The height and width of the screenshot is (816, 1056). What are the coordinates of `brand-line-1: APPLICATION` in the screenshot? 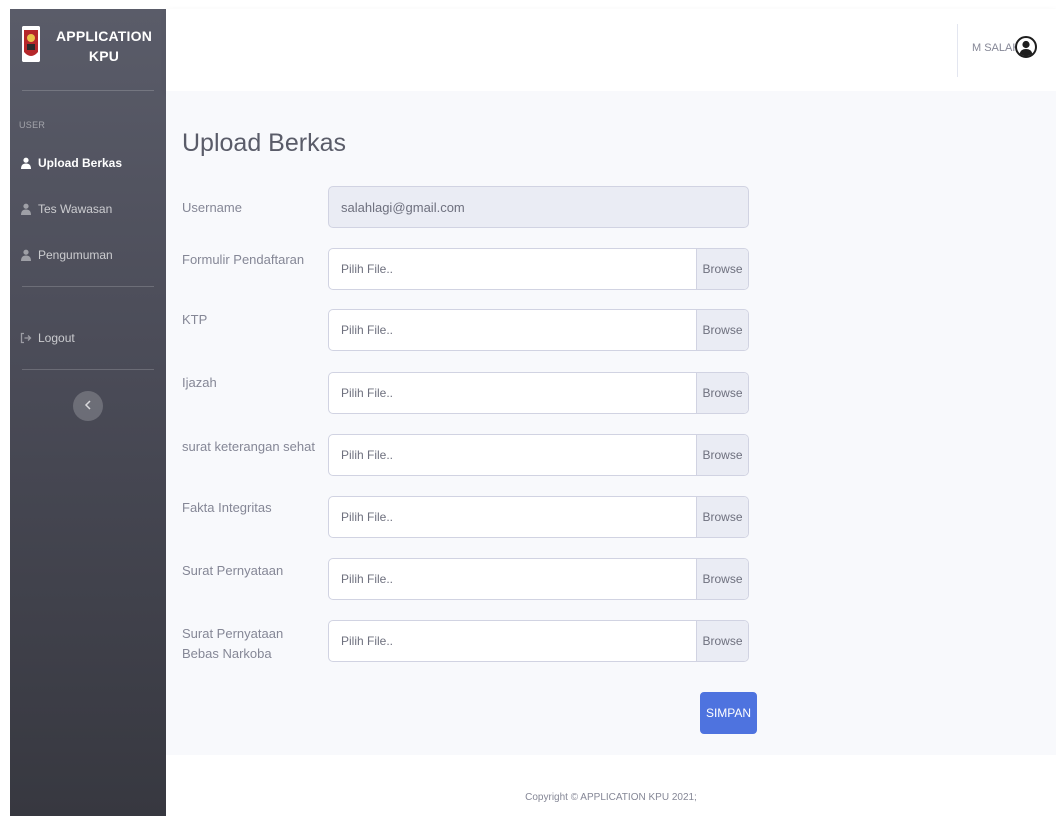 It's located at (104, 36).